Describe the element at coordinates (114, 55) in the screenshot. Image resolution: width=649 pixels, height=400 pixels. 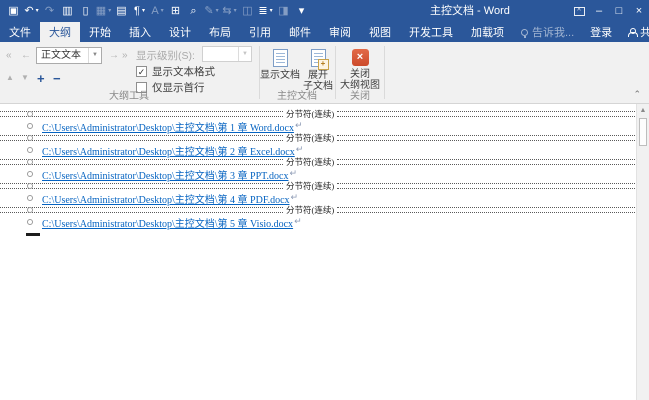
I see `demote-button: →` at that location.